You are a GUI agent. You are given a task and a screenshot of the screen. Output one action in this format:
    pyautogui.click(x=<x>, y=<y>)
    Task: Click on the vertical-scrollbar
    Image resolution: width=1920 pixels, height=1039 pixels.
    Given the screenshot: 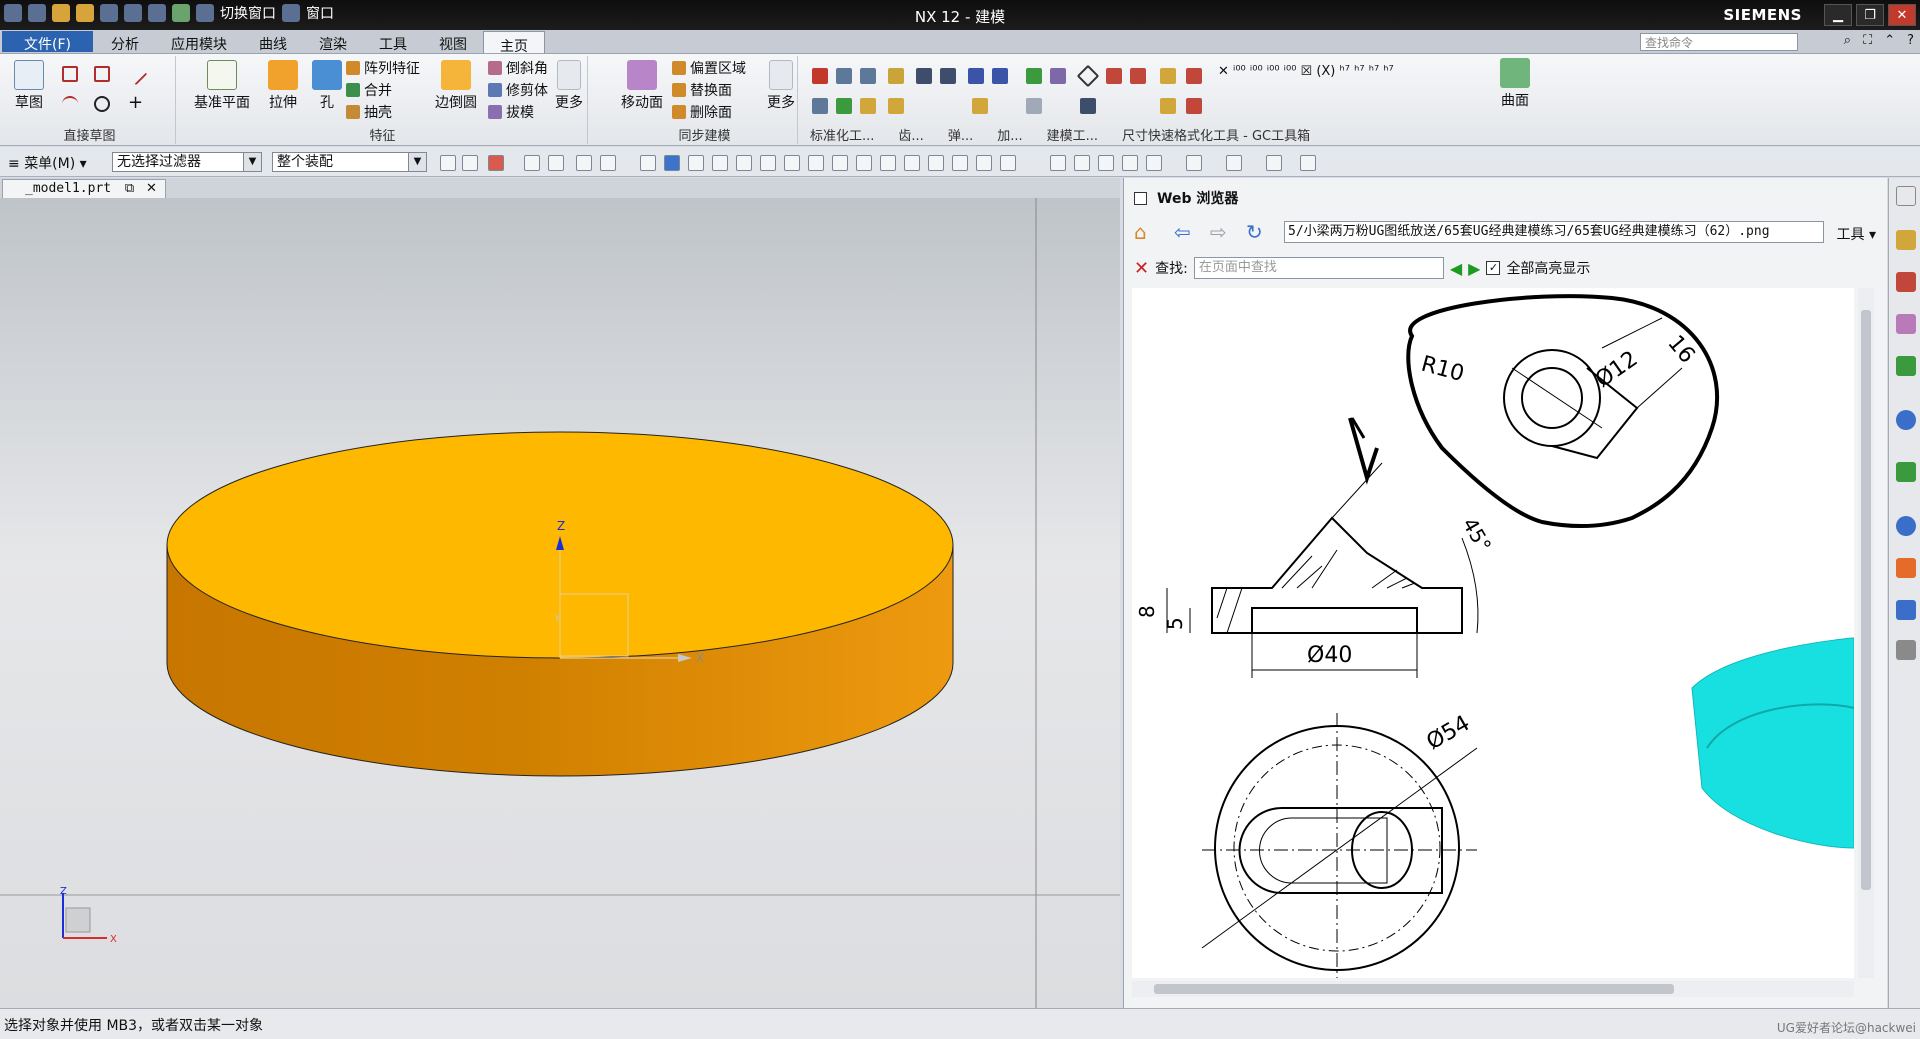 What is the action you would take?
    pyautogui.click(x=1866, y=633)
    